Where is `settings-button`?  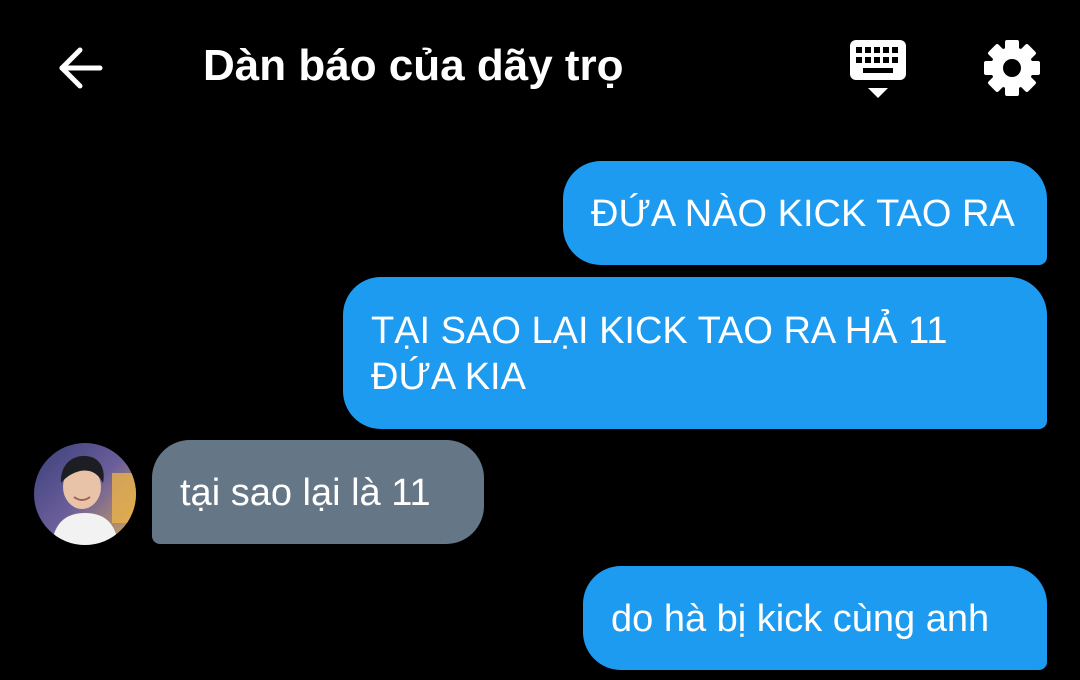 settings-button is located at coordinates (1012, 68).